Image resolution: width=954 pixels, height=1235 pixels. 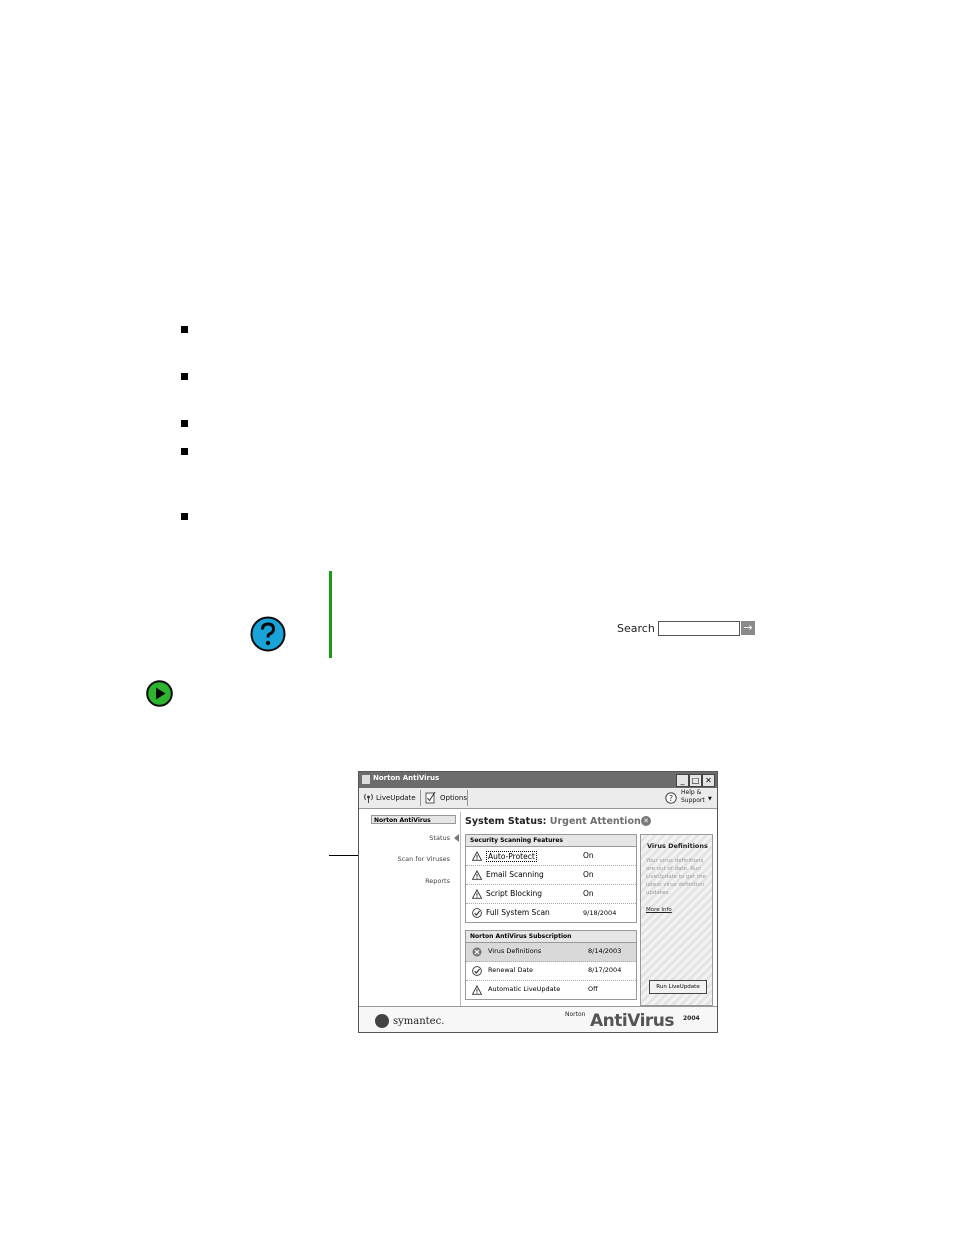 I want to click on toolbar: LiveUpdate Options ? Help & Support ▼, so click(x=538, y=798).